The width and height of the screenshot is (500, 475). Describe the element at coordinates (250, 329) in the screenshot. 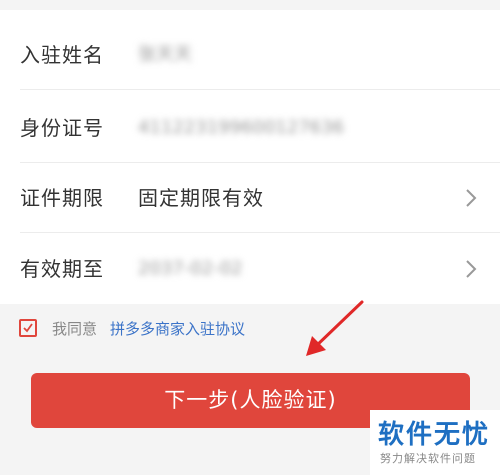

I see `agreement-row: 我同意 拼多多商家入驻协议` at that location.